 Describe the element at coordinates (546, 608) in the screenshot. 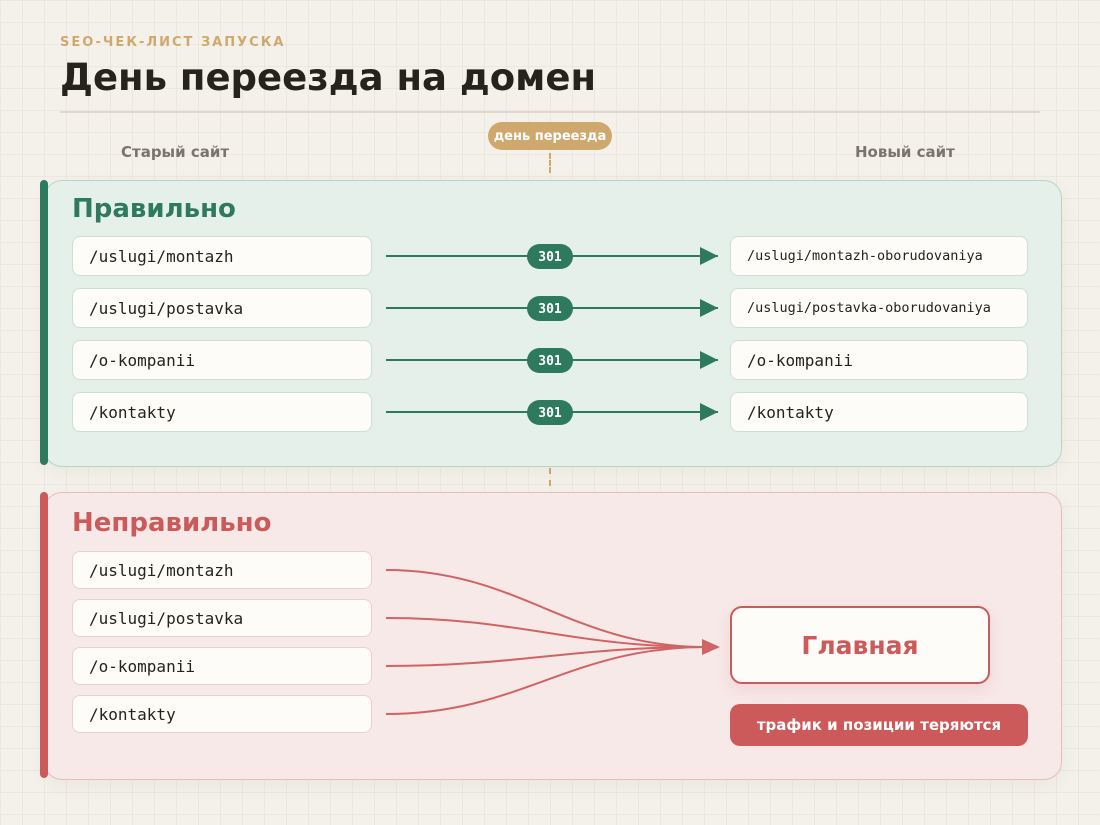

I see `wrong-redirect-curve` at that location.